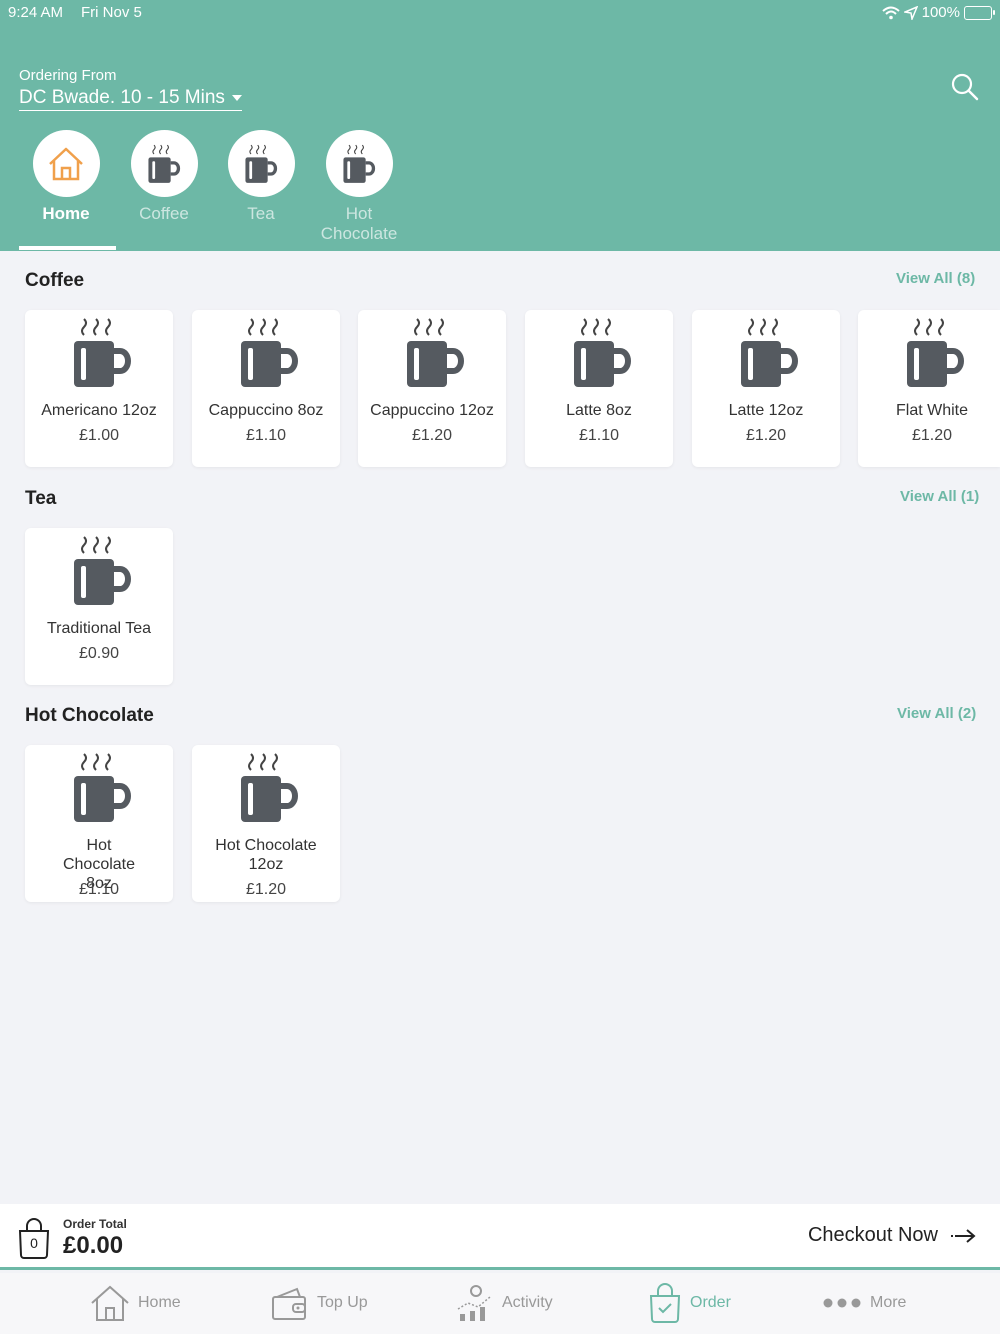 The height and width of the screenshot is (1334, 1000). What do you see at coordinates (159, 1302) in the screenshot?
I see `bottom-tab-home-label: Home` at bounding box center [159, 1302].